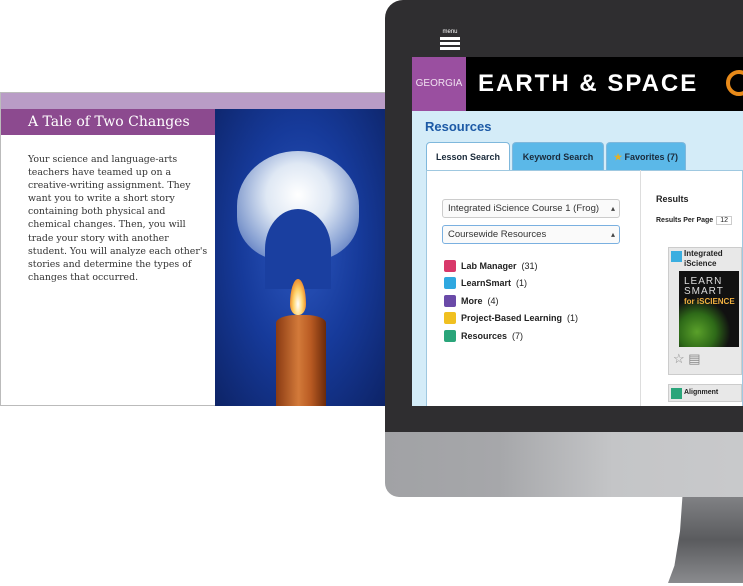 The image size is (743, 586). I want to click on thumbnail-subtext: for iSCIENCE, so click(709, 301).